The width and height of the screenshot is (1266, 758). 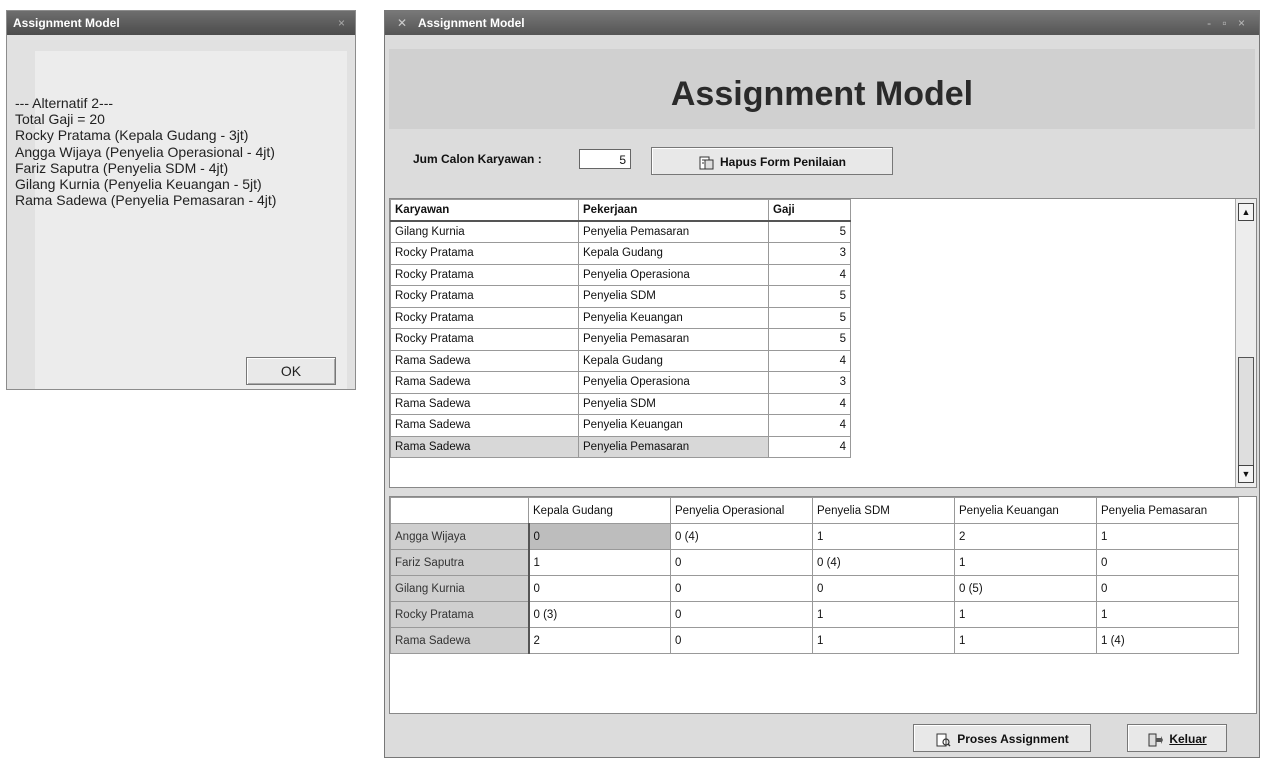 I want to click on column-header: Penyelia Pemasaran, so click(x=1167, y=510).